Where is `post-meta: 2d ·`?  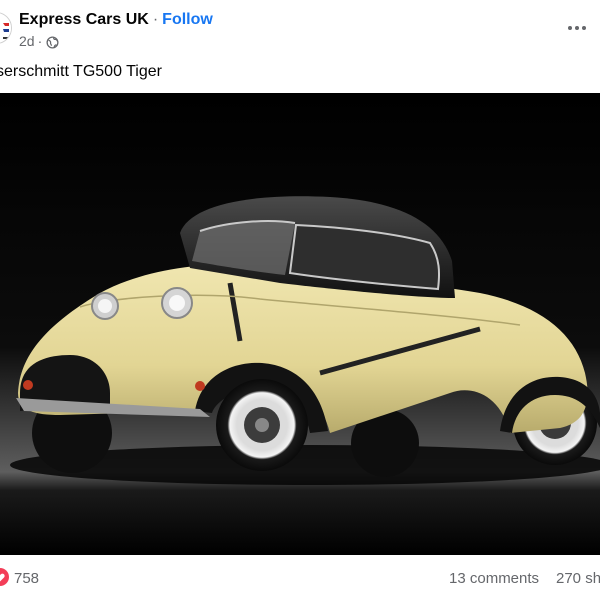 post-meta: 2d · is located at coordinates (39, 41).